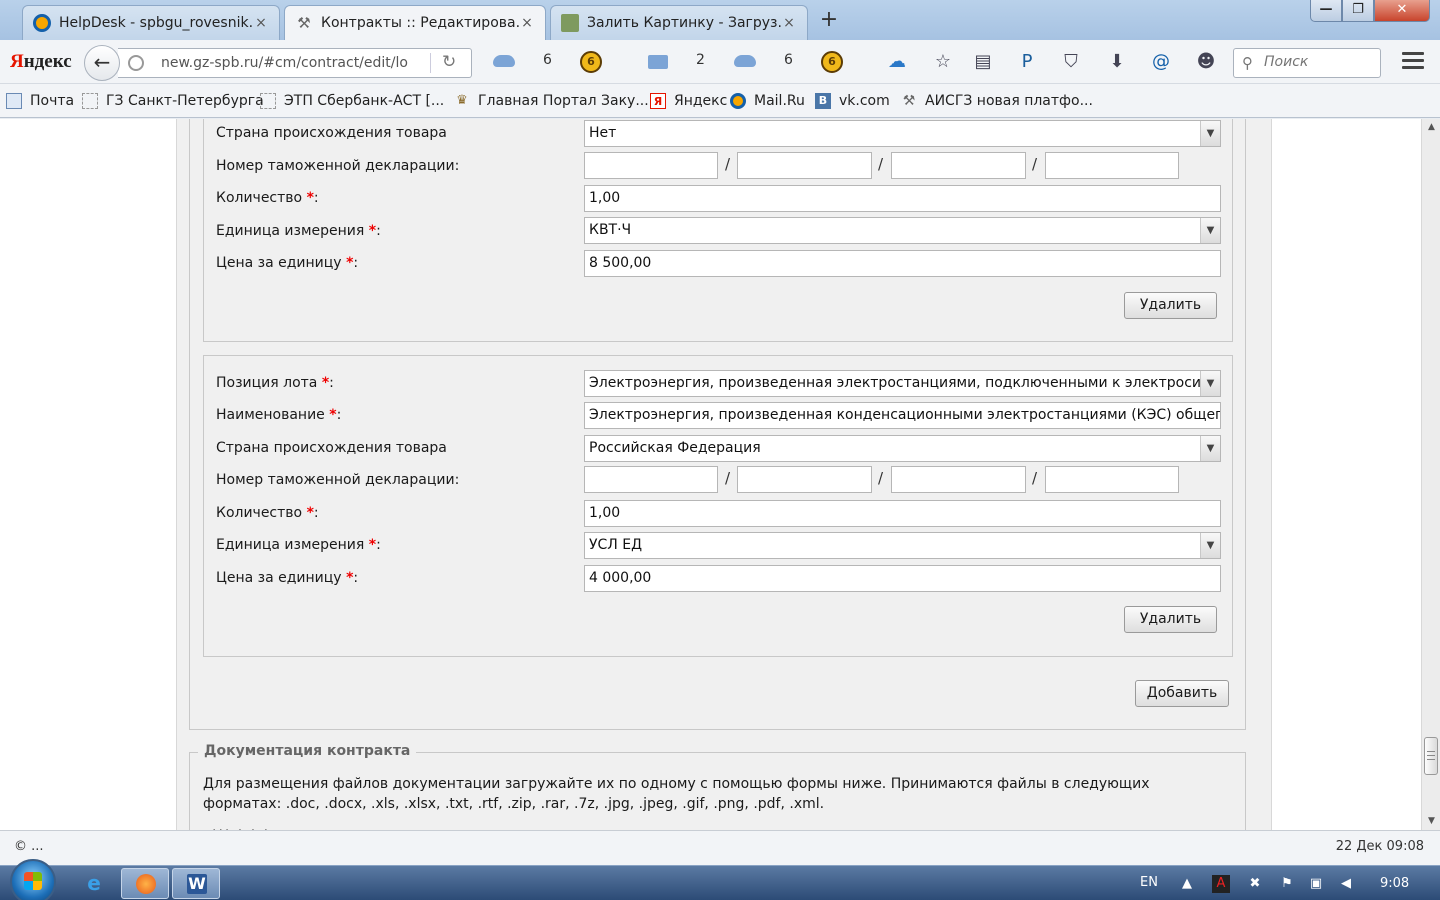 The height and width of the screenshot is (900, 1440). I want to click on weather-icon: ☁, so click(897, 62).